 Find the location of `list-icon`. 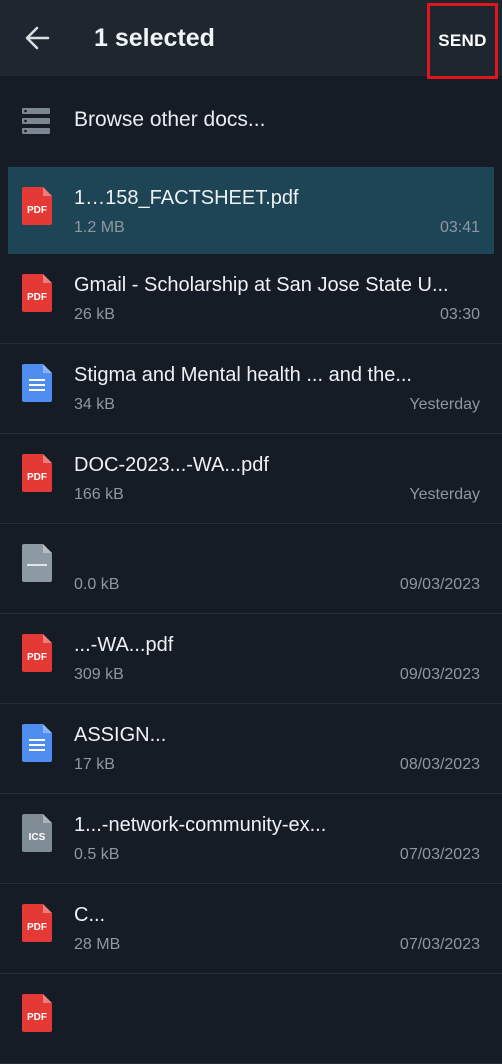

list-icon is located at coordinates (36, 121).